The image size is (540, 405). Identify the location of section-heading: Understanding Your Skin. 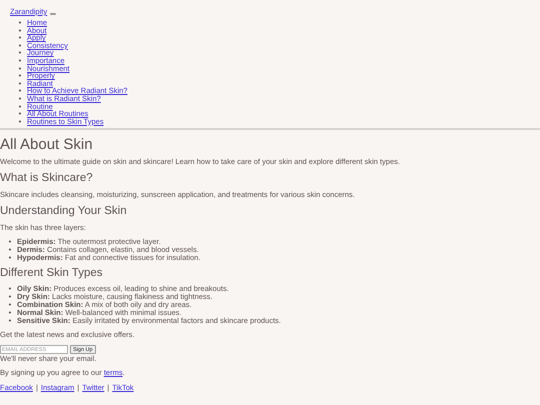
(64, 211).